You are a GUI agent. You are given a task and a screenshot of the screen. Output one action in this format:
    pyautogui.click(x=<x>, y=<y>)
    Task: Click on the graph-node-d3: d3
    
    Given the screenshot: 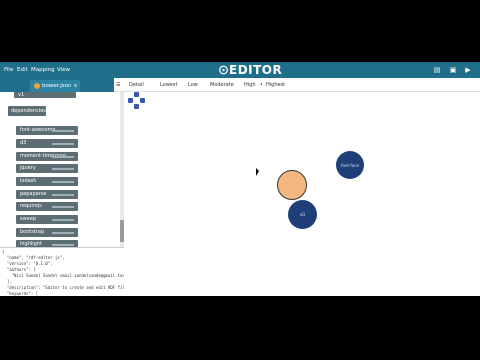 What is the action you would take?
    pyautogui.click(x=302, y=214)
    